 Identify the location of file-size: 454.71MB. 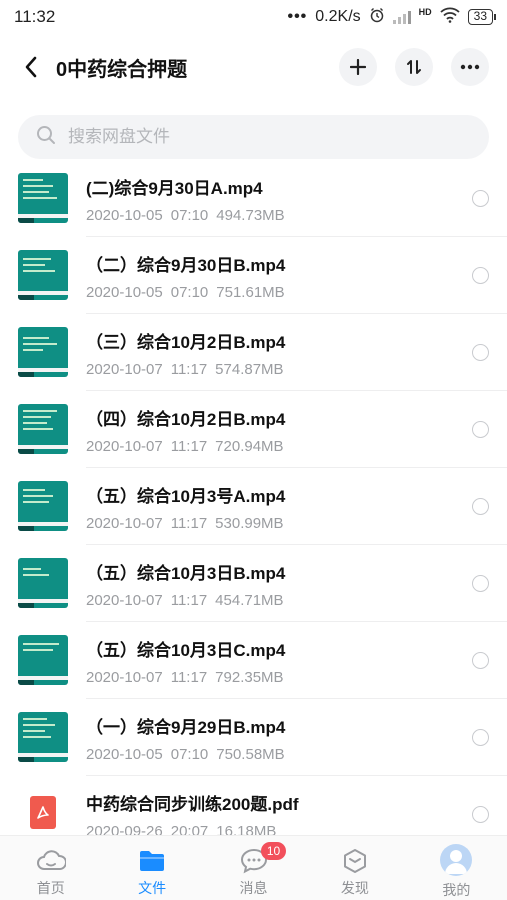
(249, 600).